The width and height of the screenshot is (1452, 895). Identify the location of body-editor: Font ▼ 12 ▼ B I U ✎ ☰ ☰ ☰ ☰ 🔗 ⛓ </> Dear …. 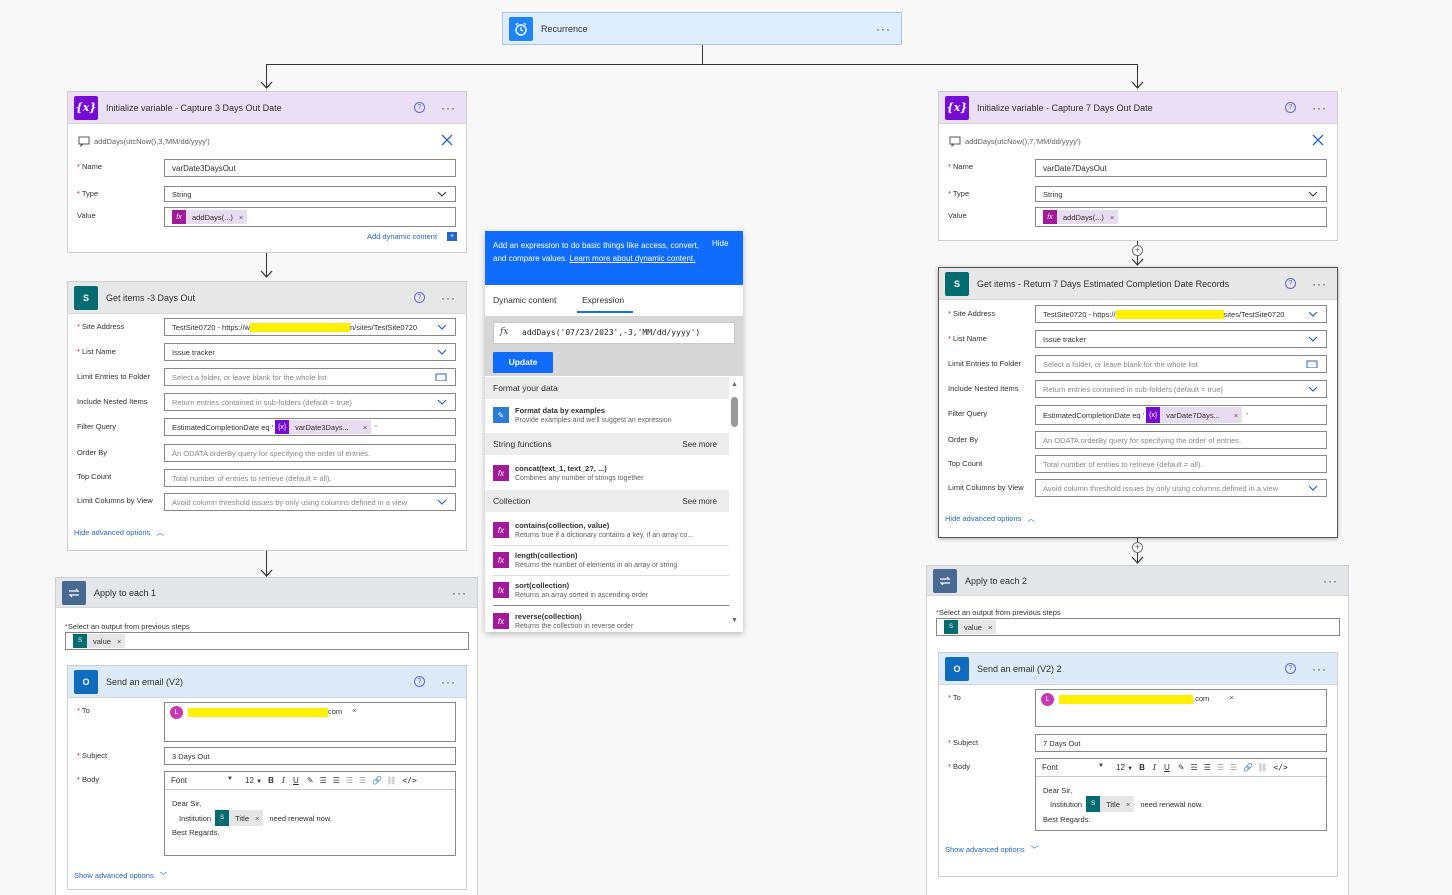
(1181, 794).